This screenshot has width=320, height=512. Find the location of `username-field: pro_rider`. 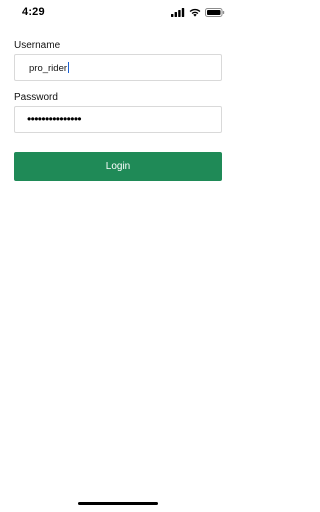

username-field: pro_rider is located at coordinates (118, 67).